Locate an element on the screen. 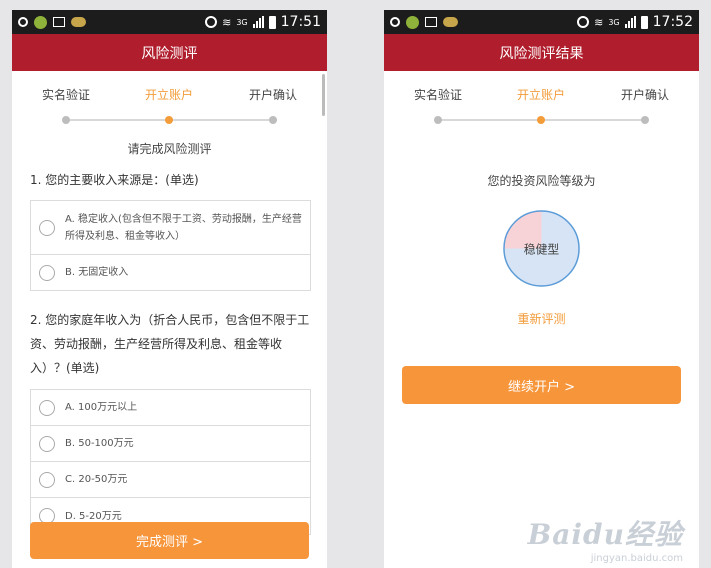 The image size is (711, 568). watermark-logo: Baidu经验 is located at coordinates (605, 534).